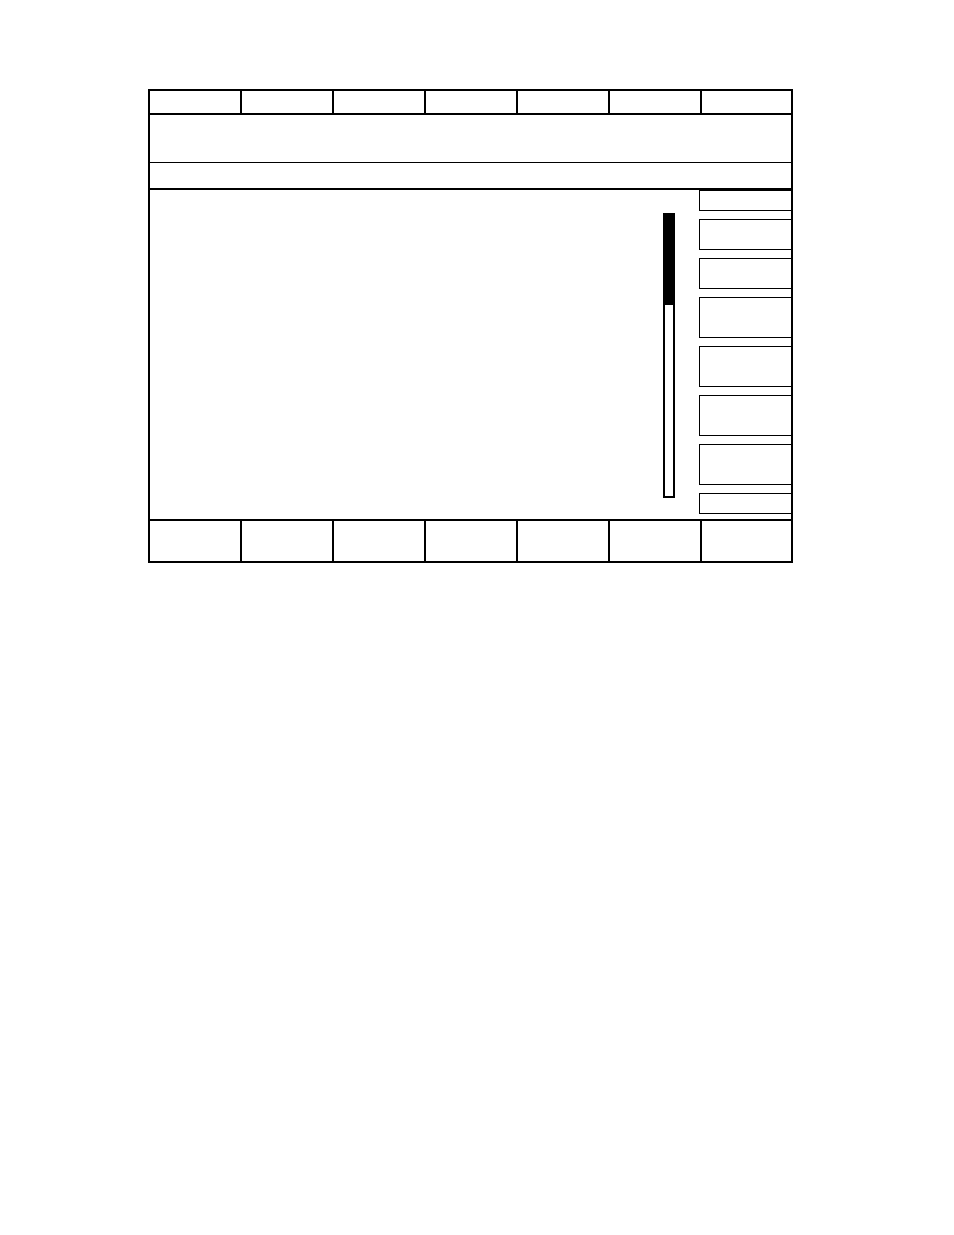 Image resolution: width=954 pixels, height=1235 pixels. What do you see at coordinates (669, 260) in the screenshot?
I see `scrollbar-thumb` at bounding box center [669, 260].